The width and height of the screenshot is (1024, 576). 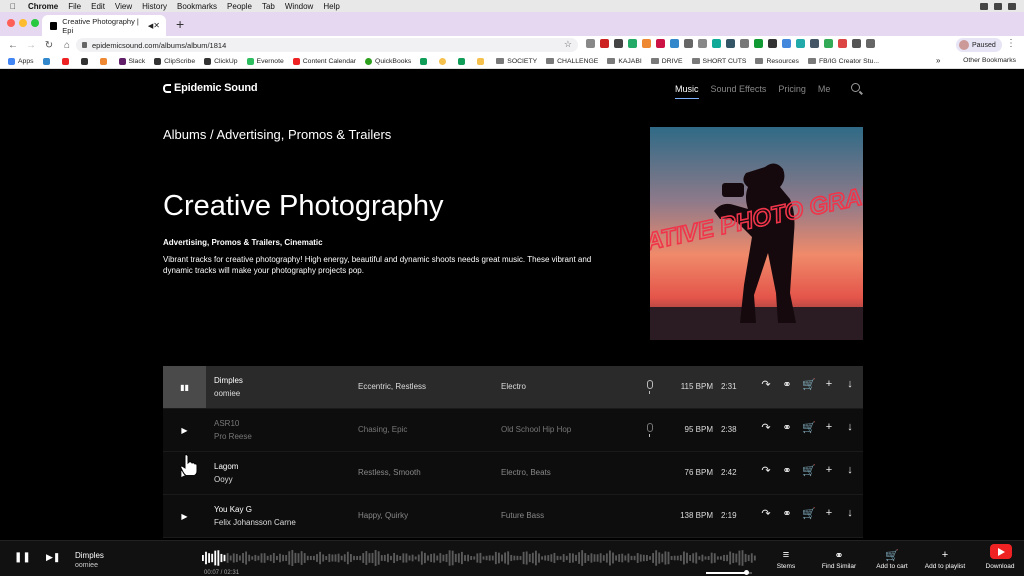 What do you see at coordinates (739, 91) in the screenshot?
I see `nav-sound-effects: Sound Effects` at bounding box center [739, 91].